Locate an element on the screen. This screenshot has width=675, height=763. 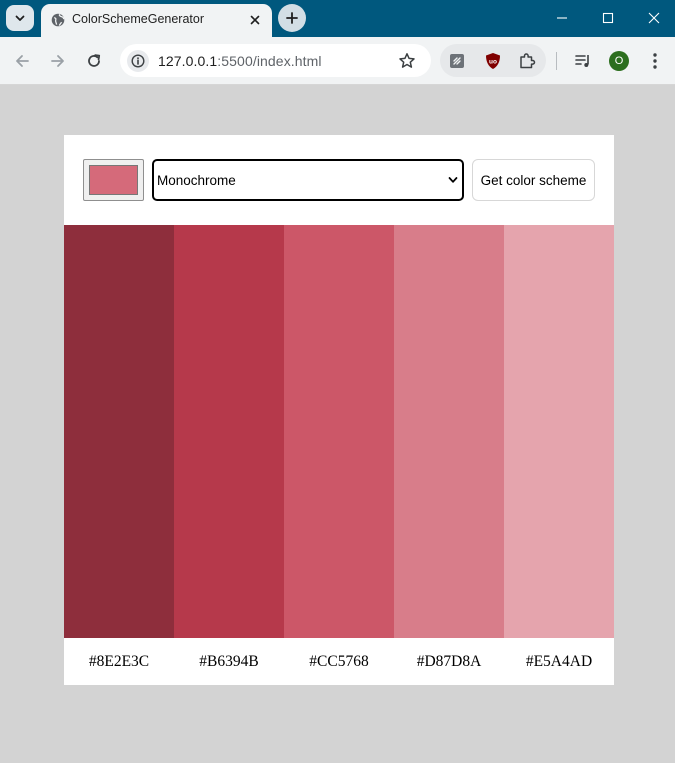
scheme-controls: Monochrome Get color scheme is located at coordinates (339, 180).